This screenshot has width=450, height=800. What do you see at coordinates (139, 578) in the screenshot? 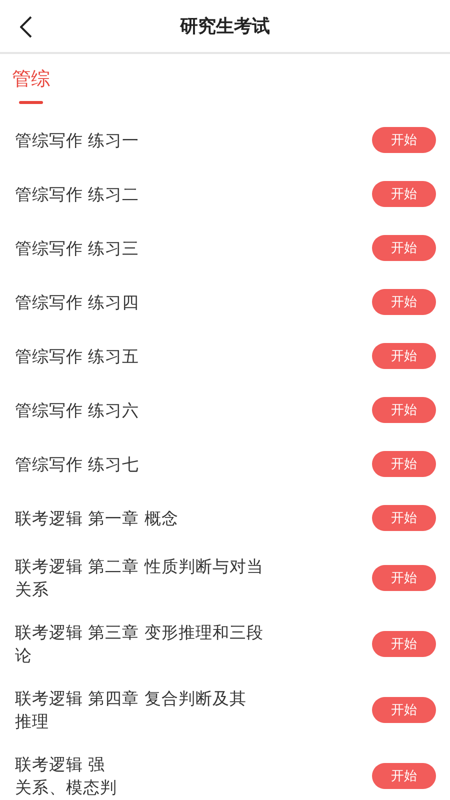
I see `exercise-title: 联考逻辑 第二章 性质判断与对当 关系` at bounding box center [139, 578].